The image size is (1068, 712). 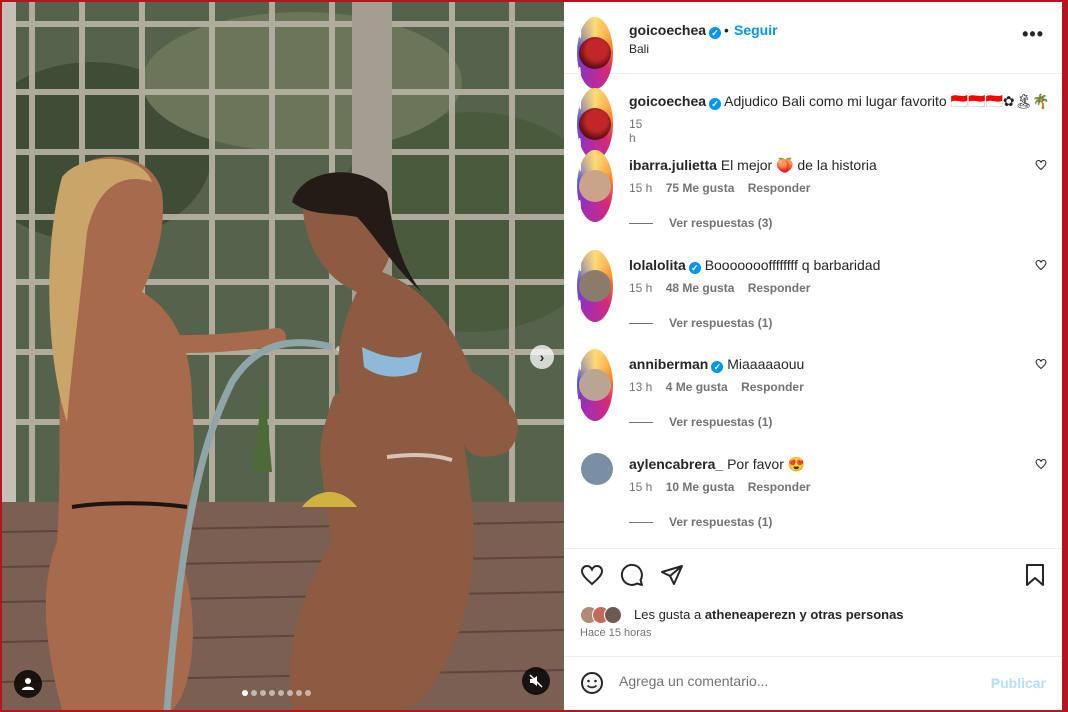 I want to click on comment-text: Boooooooffffffff q barbaridad, so click(x=792, y=265).